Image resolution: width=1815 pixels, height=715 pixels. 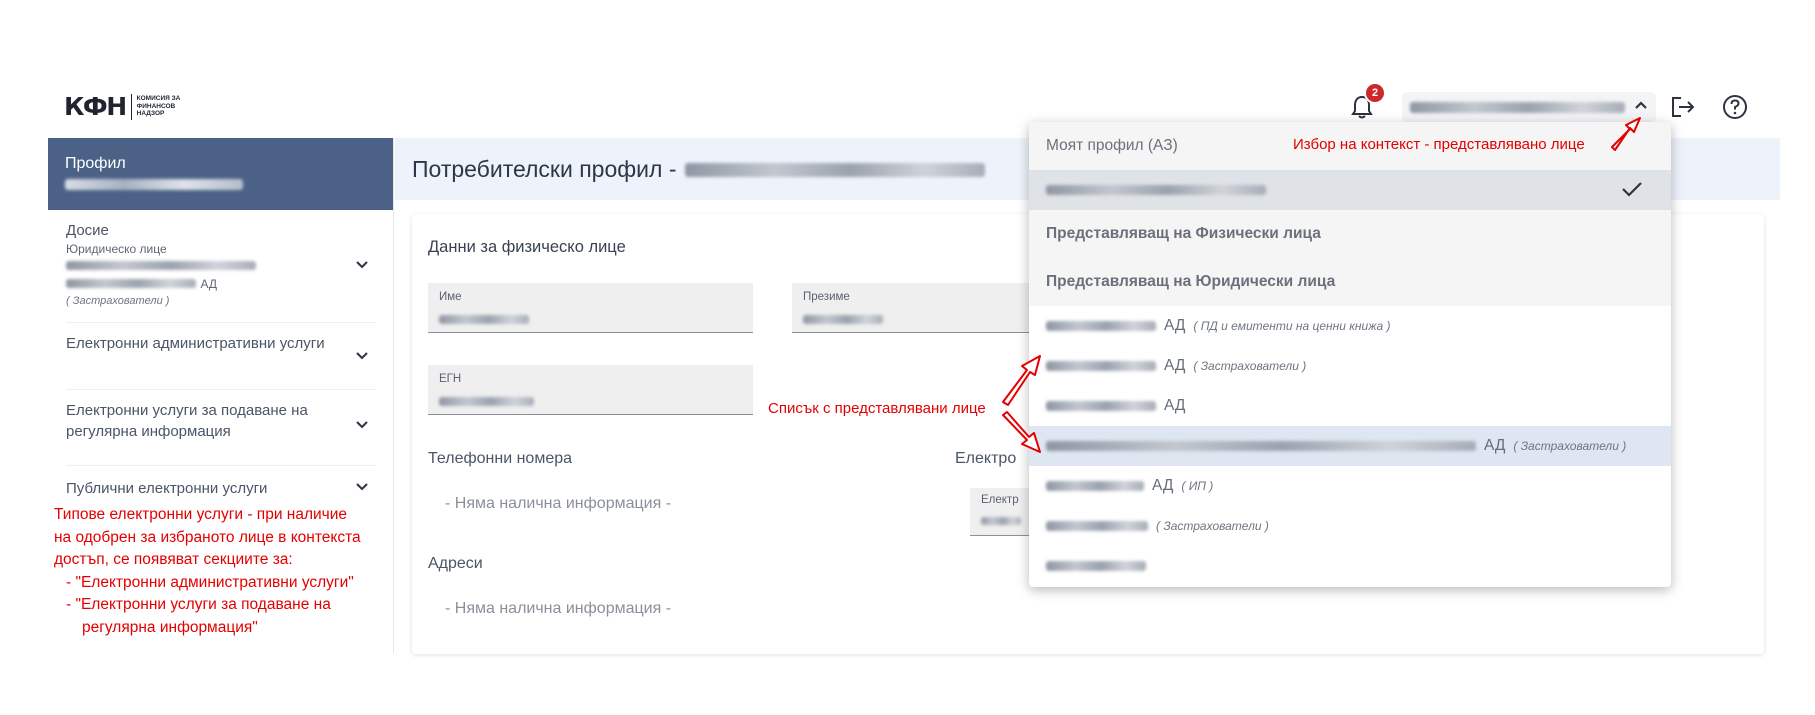 I want to click on arrow-to-list-up, so click(x=1021, y=380).